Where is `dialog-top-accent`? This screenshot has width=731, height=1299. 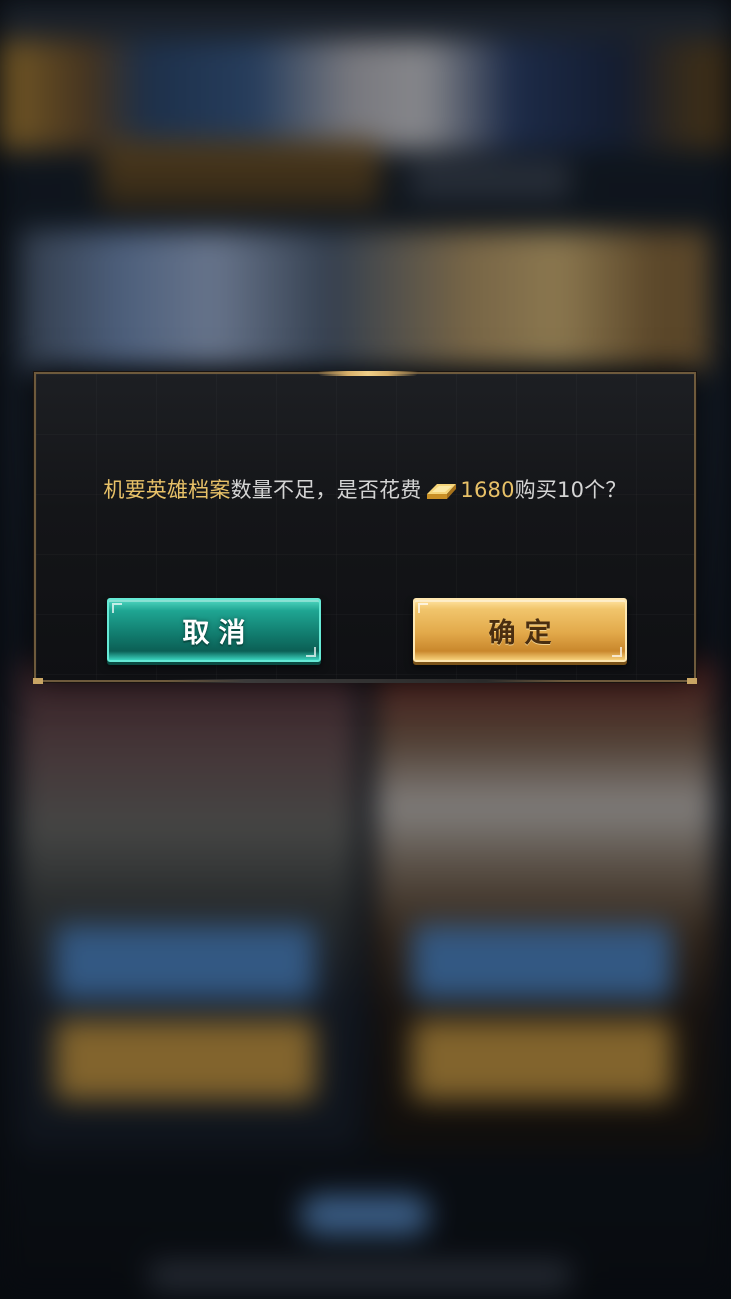 dialog-top-accent is located at coordinates (368, 373).